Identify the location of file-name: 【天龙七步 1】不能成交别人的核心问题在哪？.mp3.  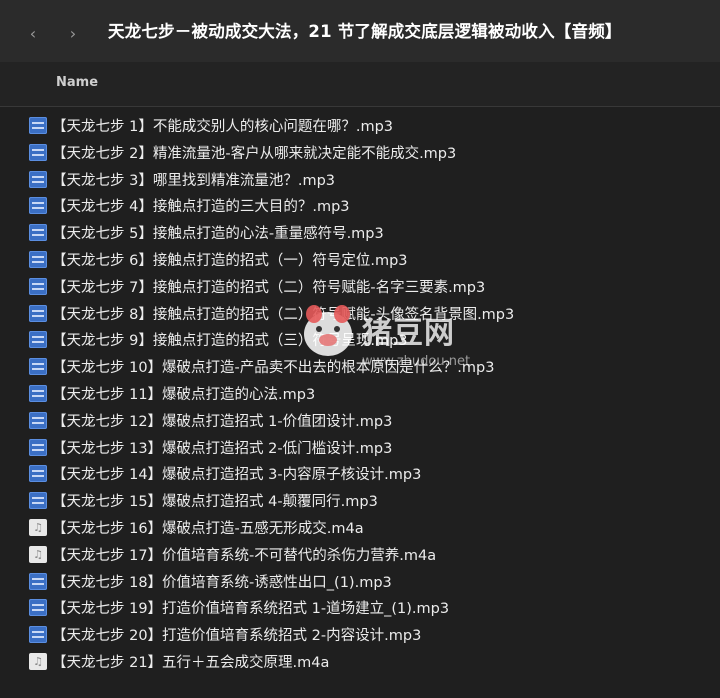
(222, 127).